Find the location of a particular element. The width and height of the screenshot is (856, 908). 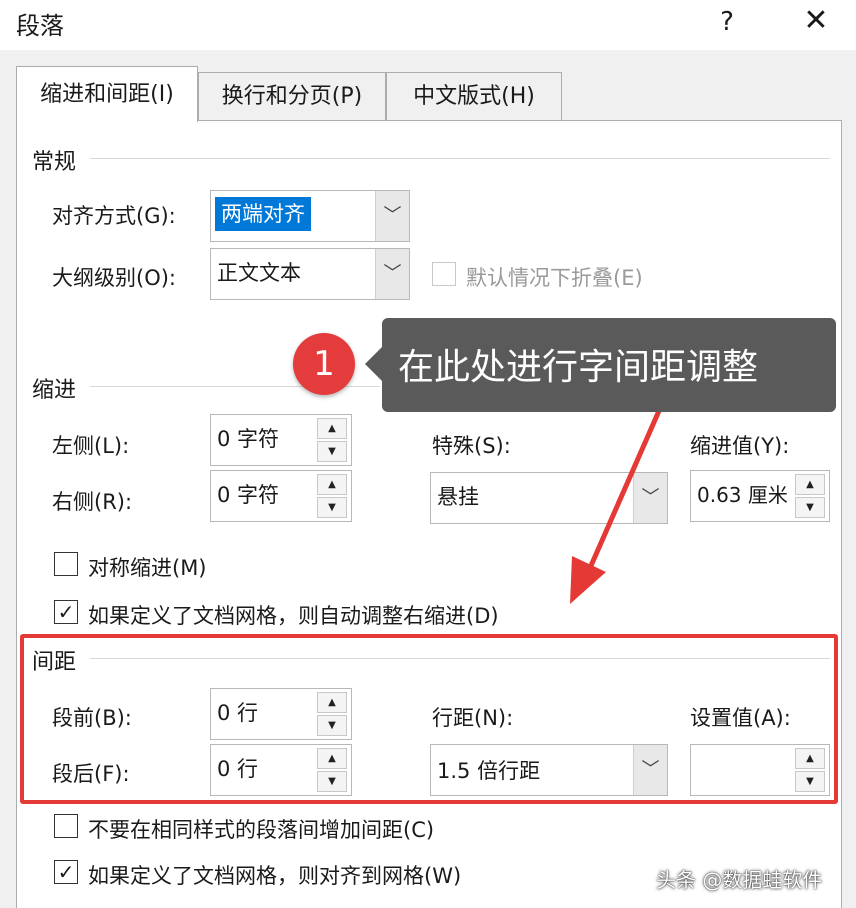

annotation-callout: 在此处进行字间距调整 is located at coordinates (609, 365).